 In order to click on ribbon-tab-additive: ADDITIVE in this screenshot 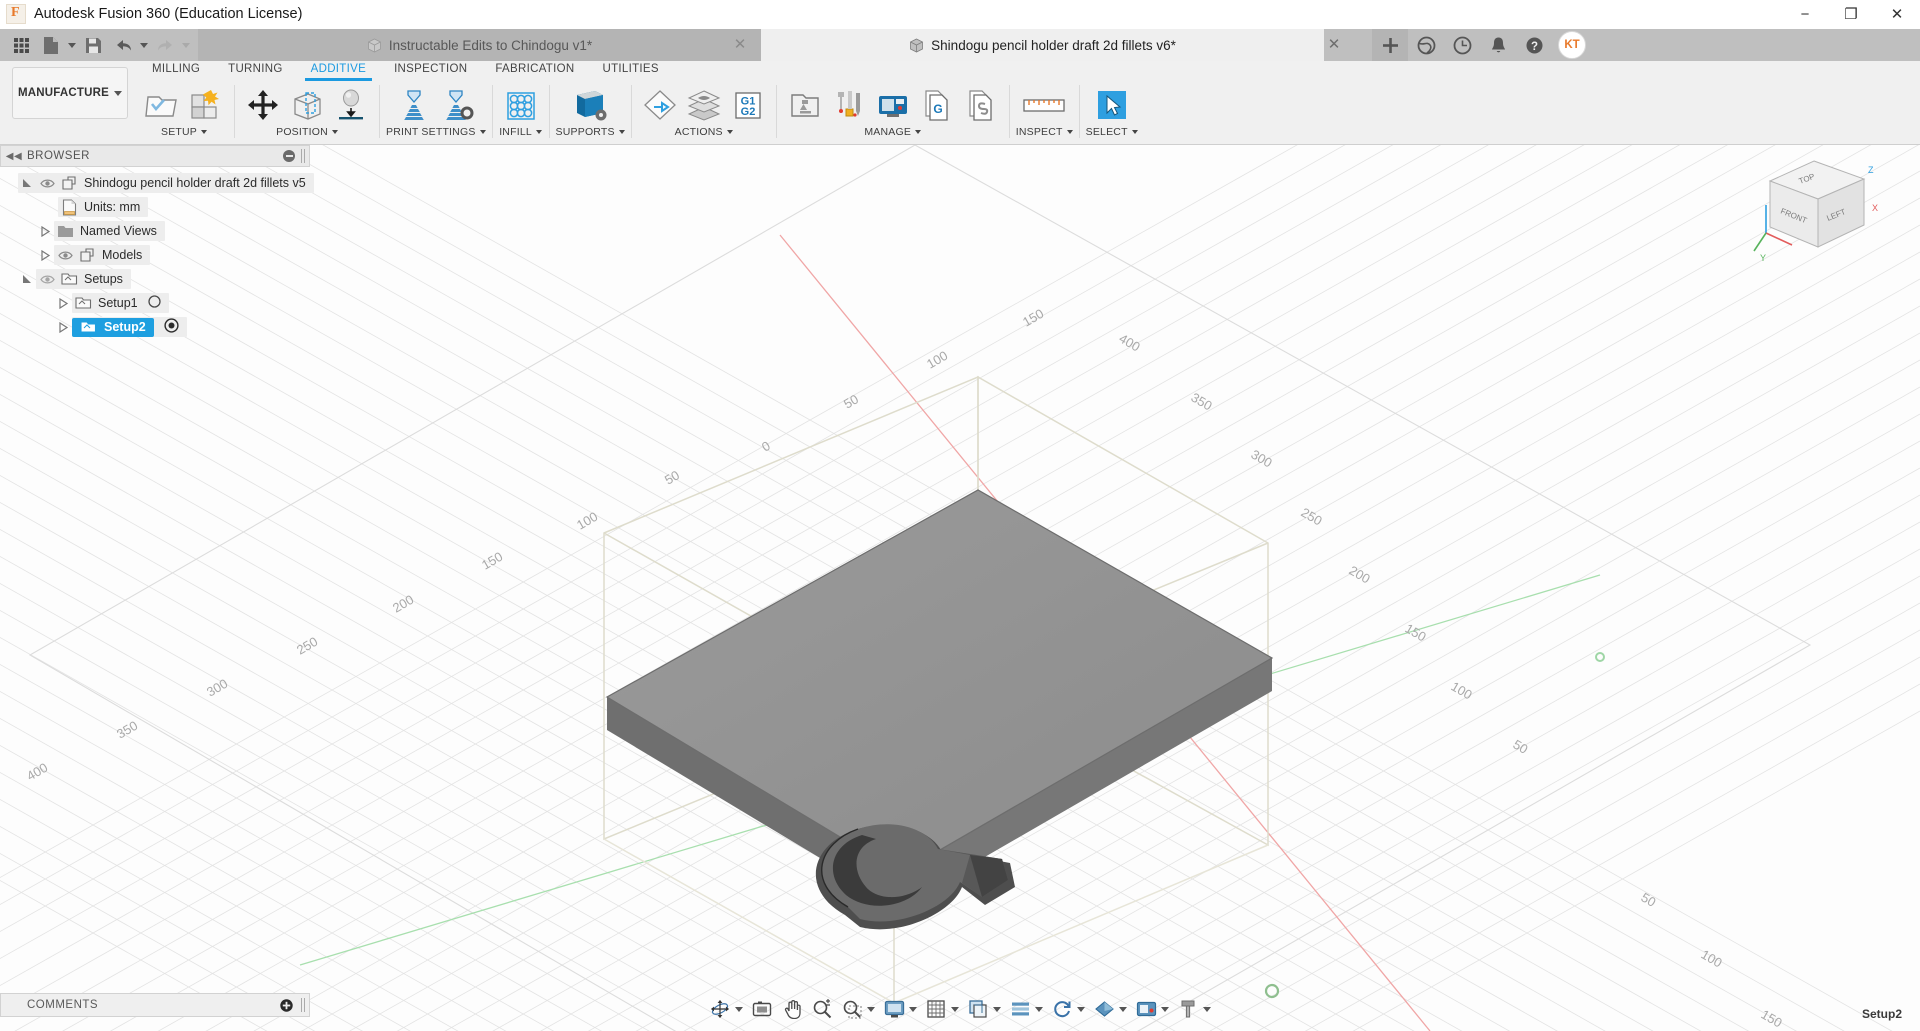, I will do `click(338, 71)`.